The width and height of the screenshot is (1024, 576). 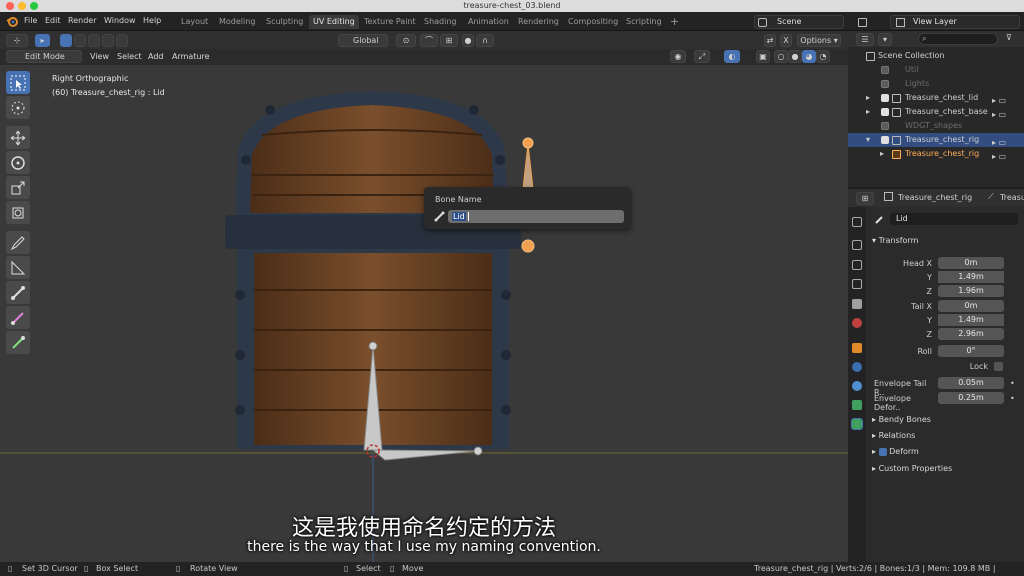 What do you see at coordinates (678, 56) in the screenshot?
I see `visibility-eye-icon: ◉` at bounding box center [678, 56].